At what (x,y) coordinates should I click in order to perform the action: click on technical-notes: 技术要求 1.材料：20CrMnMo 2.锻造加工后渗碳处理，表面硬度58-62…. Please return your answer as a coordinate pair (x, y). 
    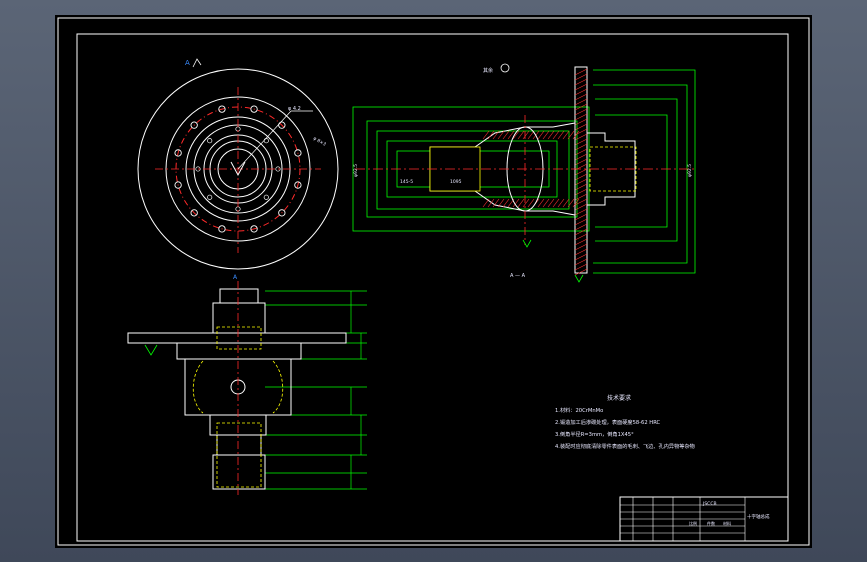
    Looking at the image, I should click on (625, 422).